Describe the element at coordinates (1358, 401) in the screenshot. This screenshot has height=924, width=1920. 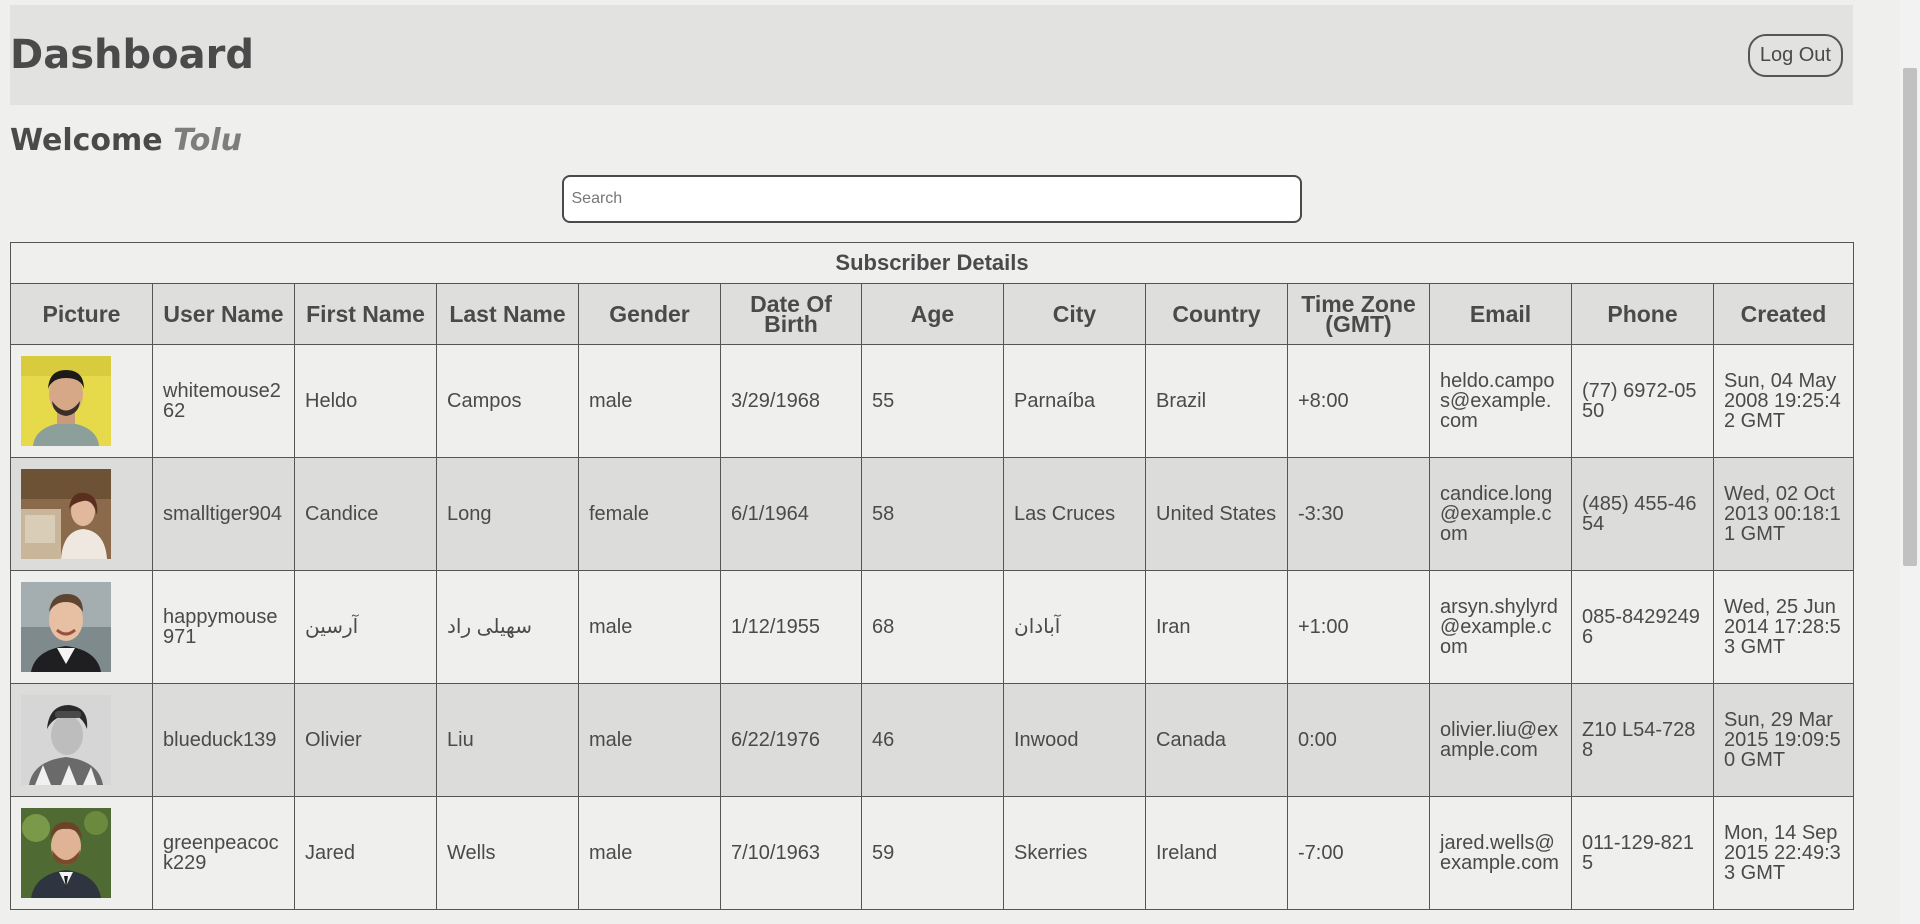
I see `timezone-cell: +8:00` at that location.